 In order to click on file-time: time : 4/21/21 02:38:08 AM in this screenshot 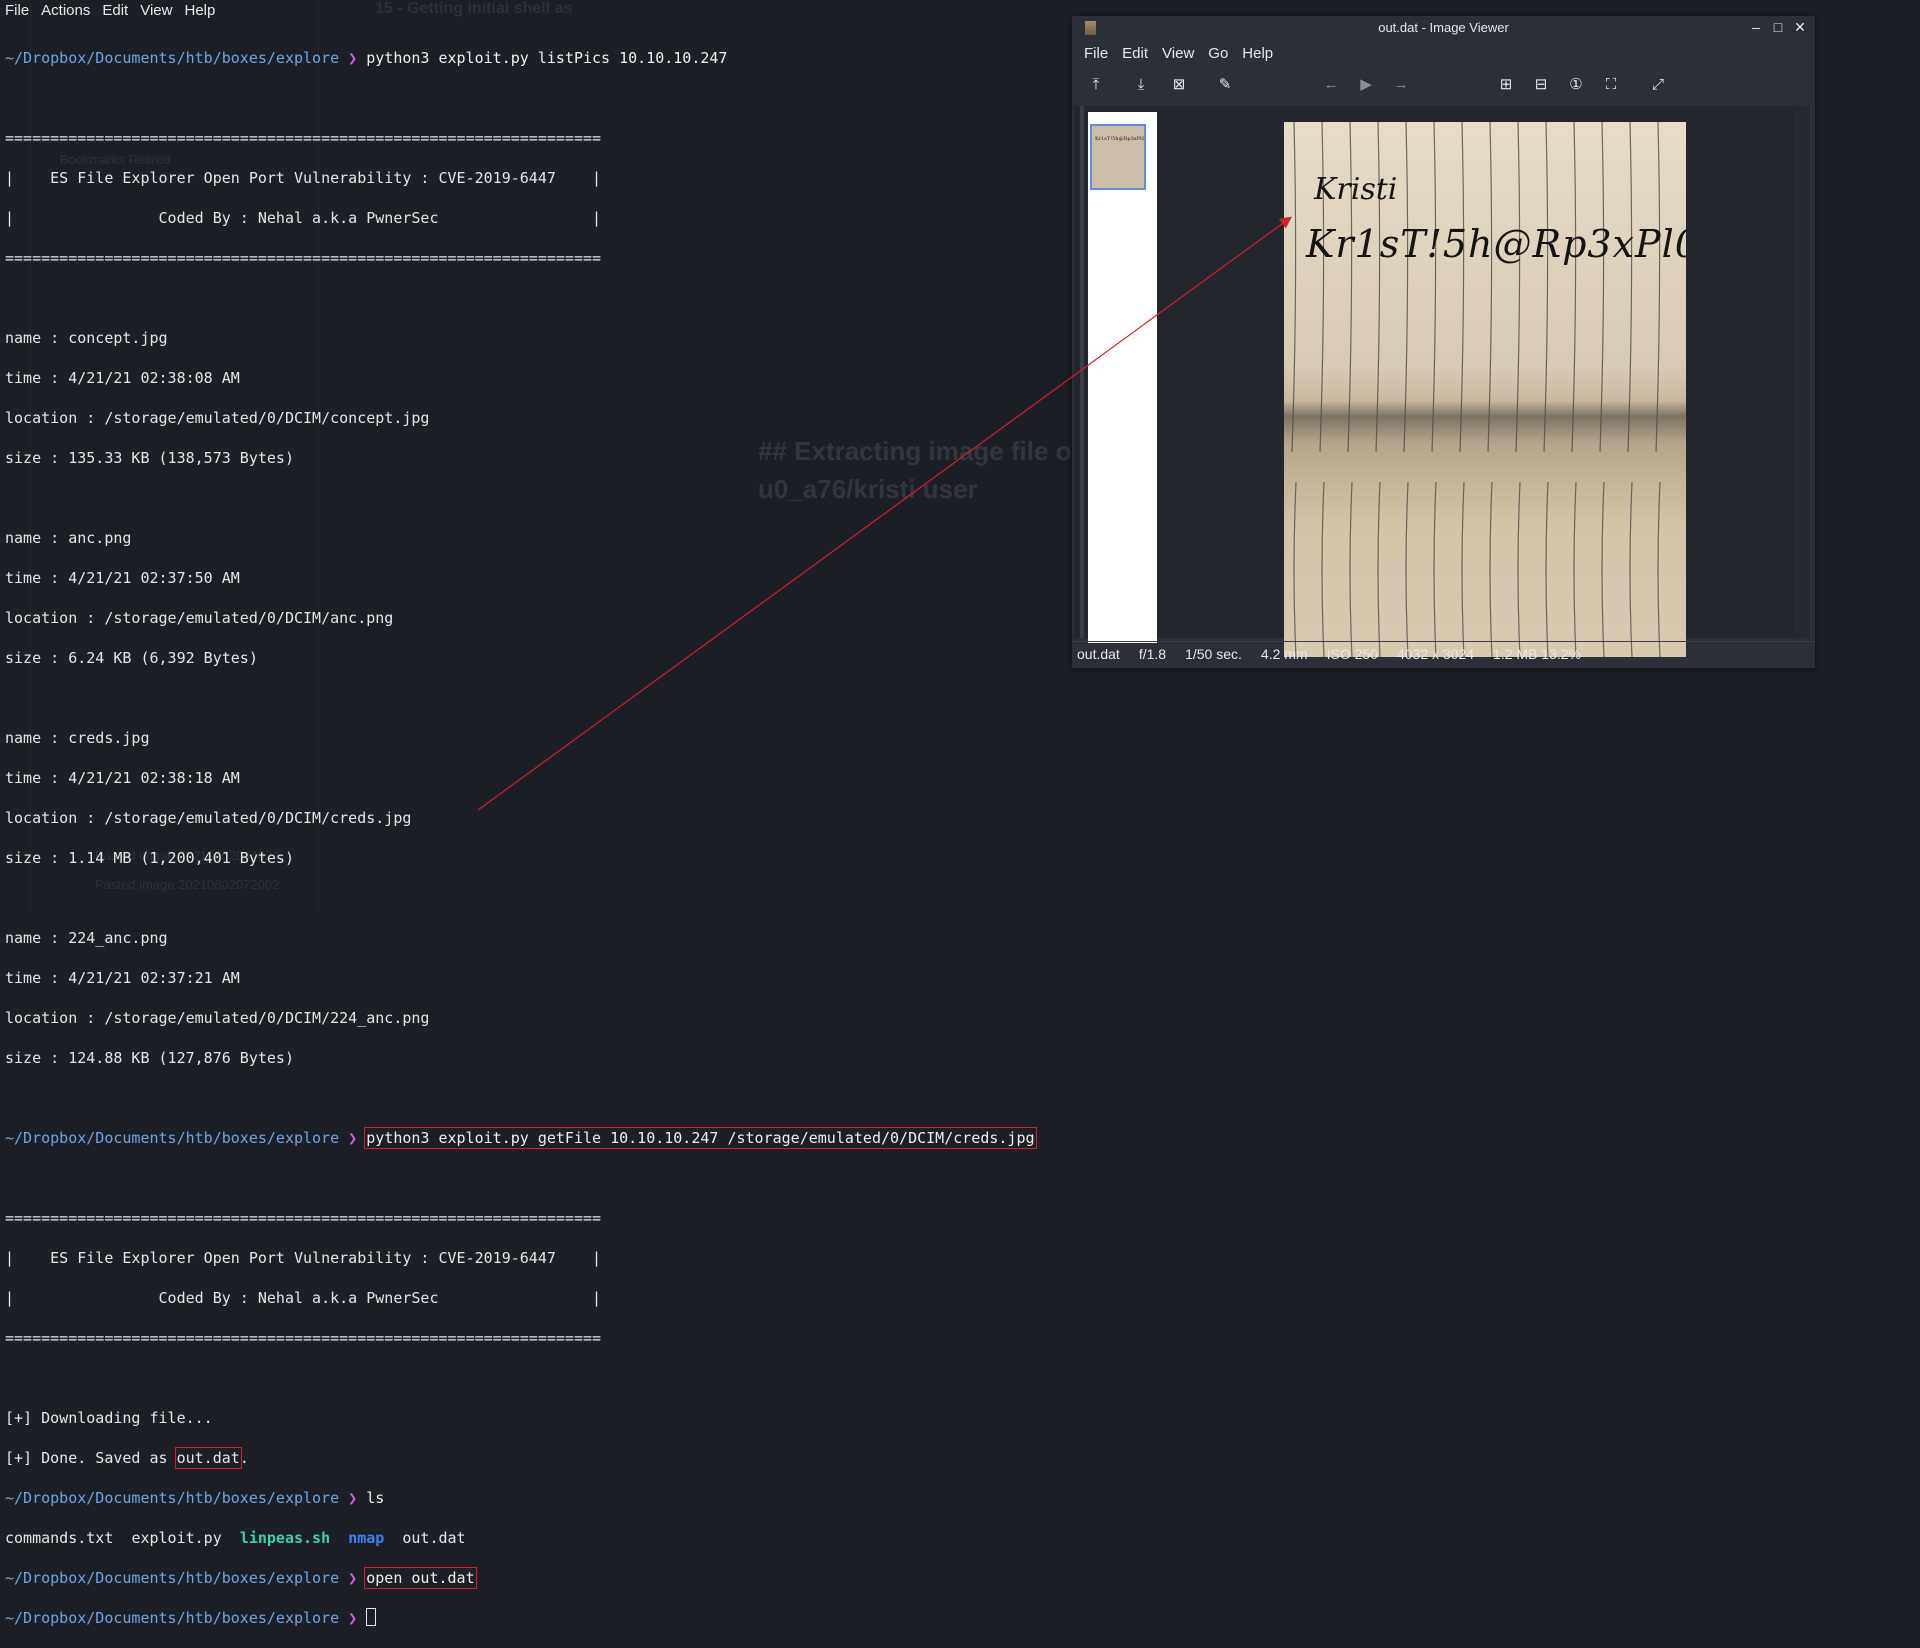, I will do `click(122, 378)`.